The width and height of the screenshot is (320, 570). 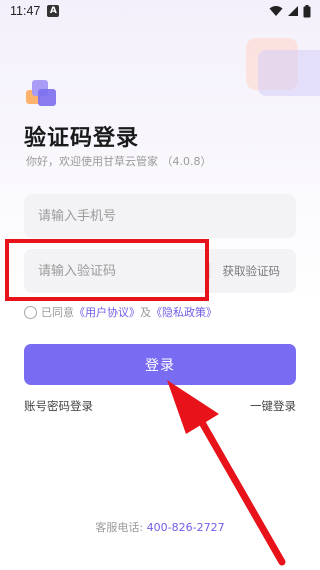 What do you see at coordinates (25, 11) in the screenshot?
I see `status-time: 11:47` at bounding box center [25, 11].